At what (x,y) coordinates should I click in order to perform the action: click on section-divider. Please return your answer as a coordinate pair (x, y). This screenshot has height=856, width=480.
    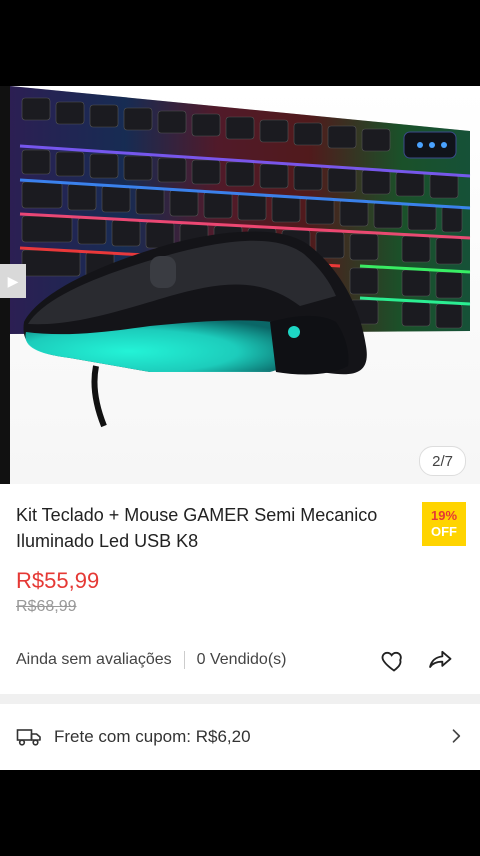
    Looking at the image, I should click on (240, 699).